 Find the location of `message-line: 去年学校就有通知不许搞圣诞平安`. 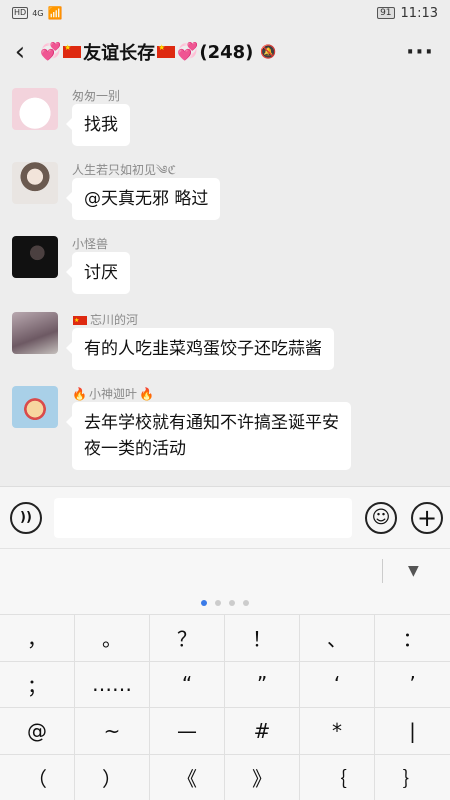

message-line: 去年学校就有通知不许搞圣诞平安 is located at coordinates (211, 423).